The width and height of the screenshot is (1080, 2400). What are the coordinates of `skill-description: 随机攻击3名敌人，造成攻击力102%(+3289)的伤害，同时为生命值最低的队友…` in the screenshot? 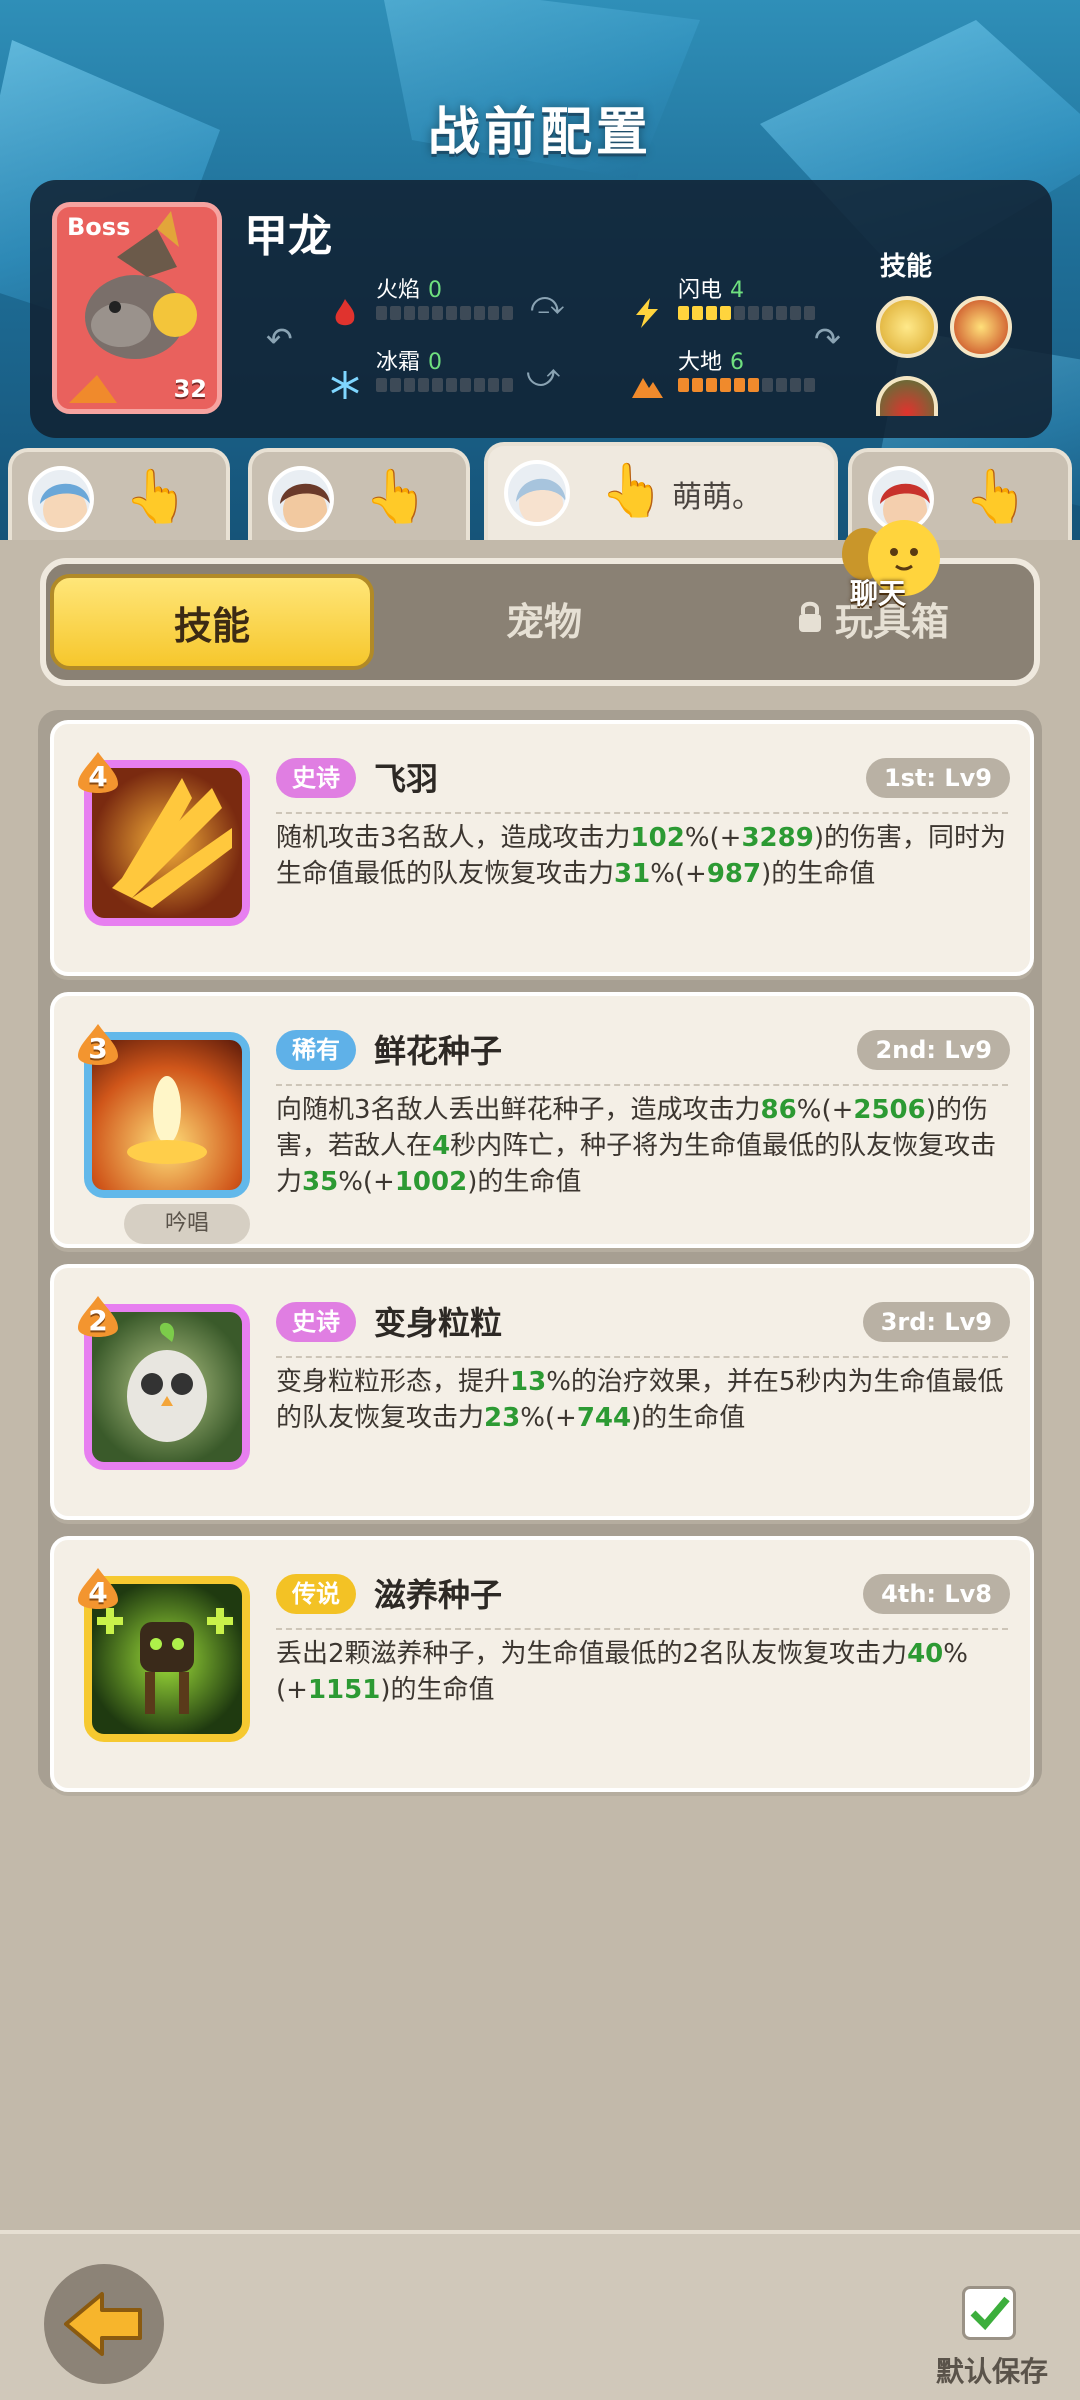 It's located at (641, 856).